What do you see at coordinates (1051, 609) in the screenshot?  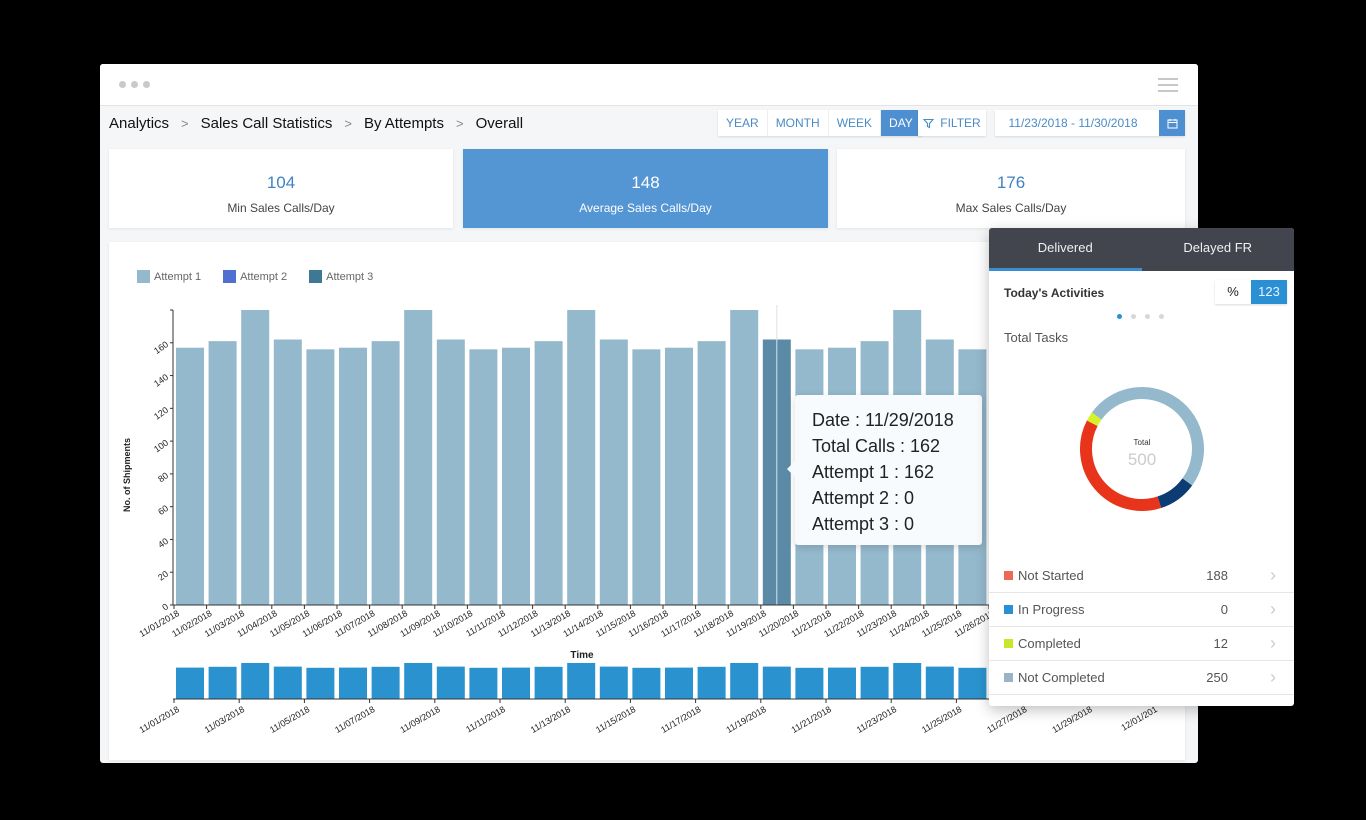 I see `item-label: In Progress` at bounding box center [1051, 609].